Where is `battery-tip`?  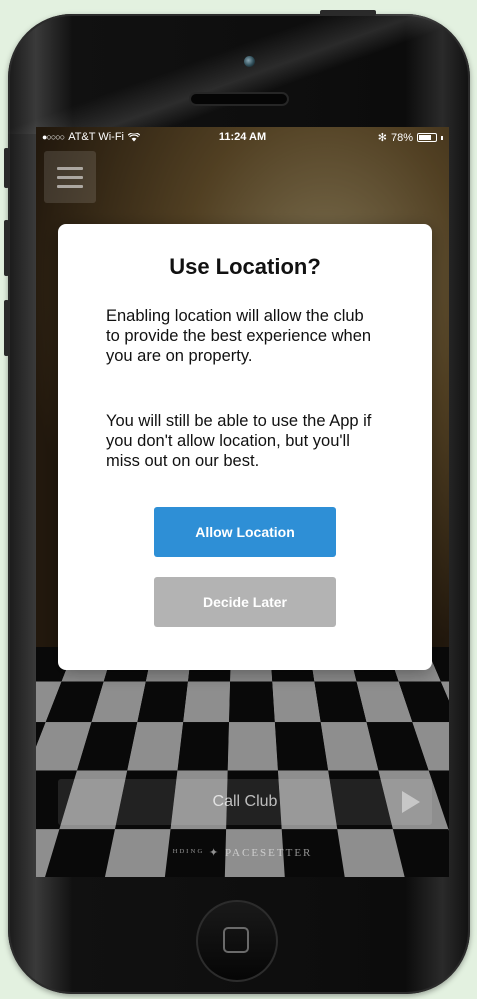
battery-tip is located at coordinates (442, 138).